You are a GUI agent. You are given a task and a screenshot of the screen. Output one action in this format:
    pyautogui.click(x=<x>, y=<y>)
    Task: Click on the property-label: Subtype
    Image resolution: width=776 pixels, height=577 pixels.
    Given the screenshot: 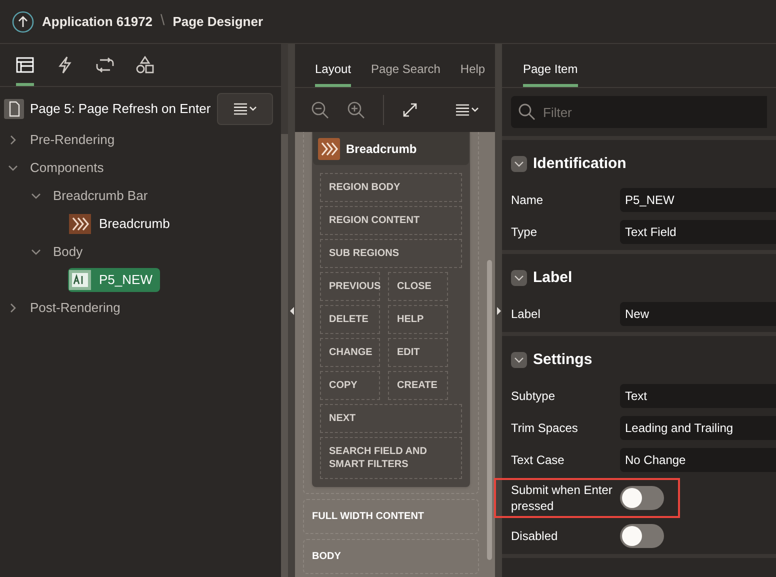 What is the action you would take?
    pyautogui.click(x=533, y=396)
    